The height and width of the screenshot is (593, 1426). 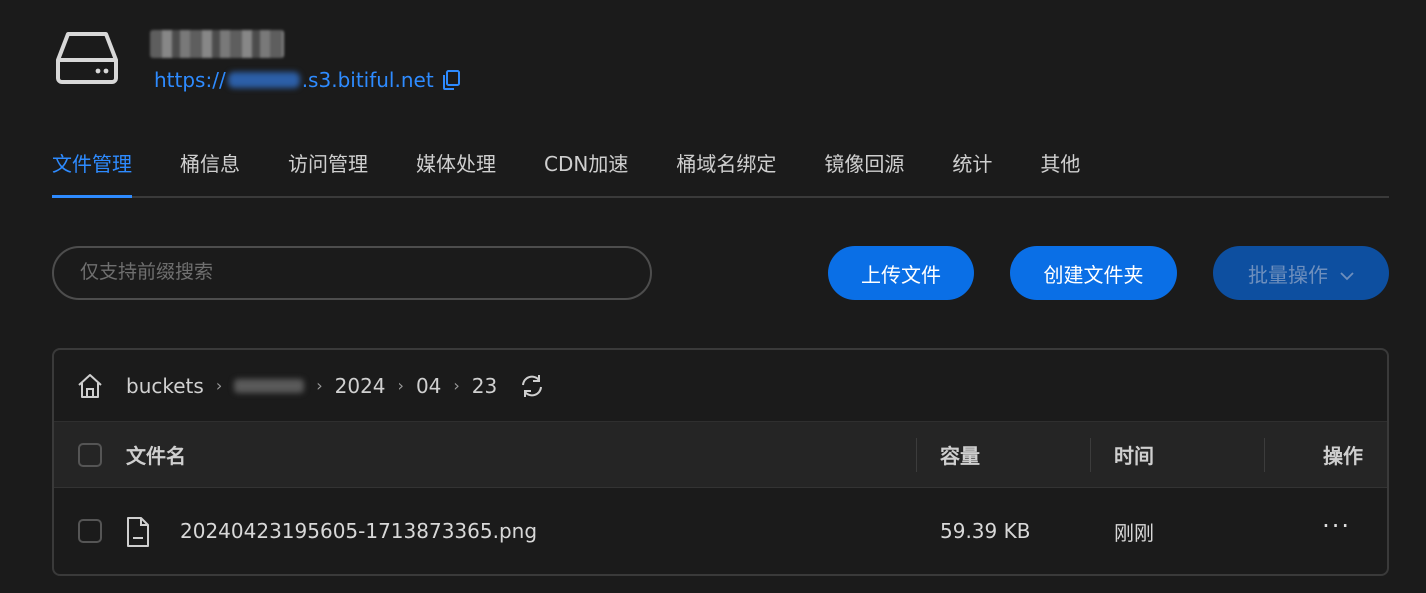 What do you see at coordinates (1134, 454) in the screenshot?
I see `header-time: 时间` at bounding box center [1134, 454].